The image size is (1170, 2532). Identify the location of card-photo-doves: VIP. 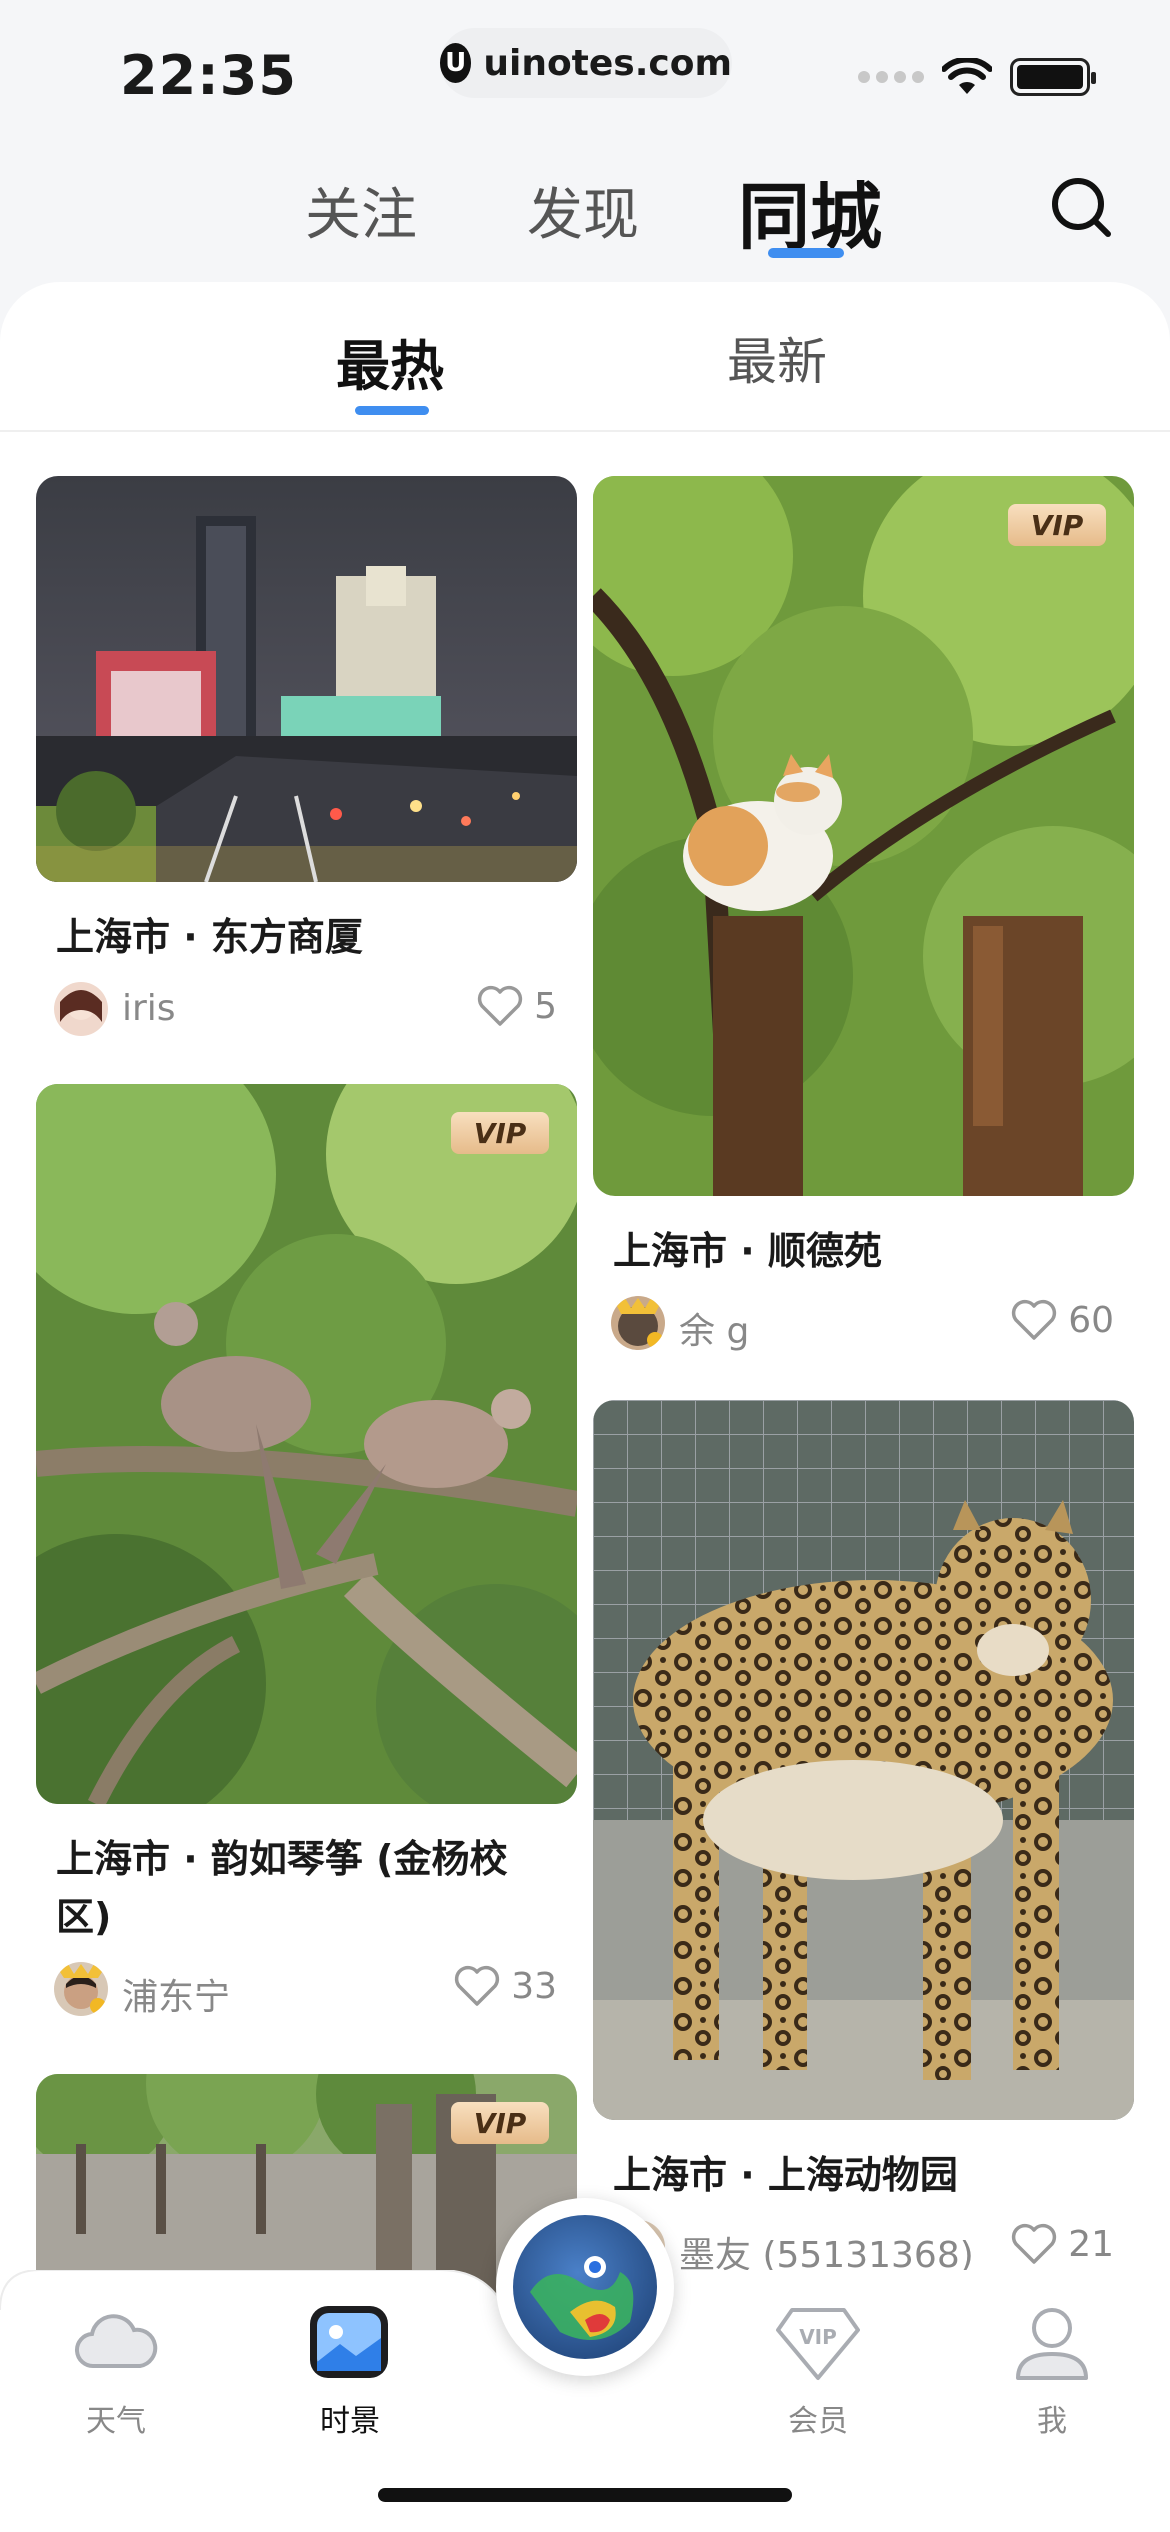
(306, 1444).